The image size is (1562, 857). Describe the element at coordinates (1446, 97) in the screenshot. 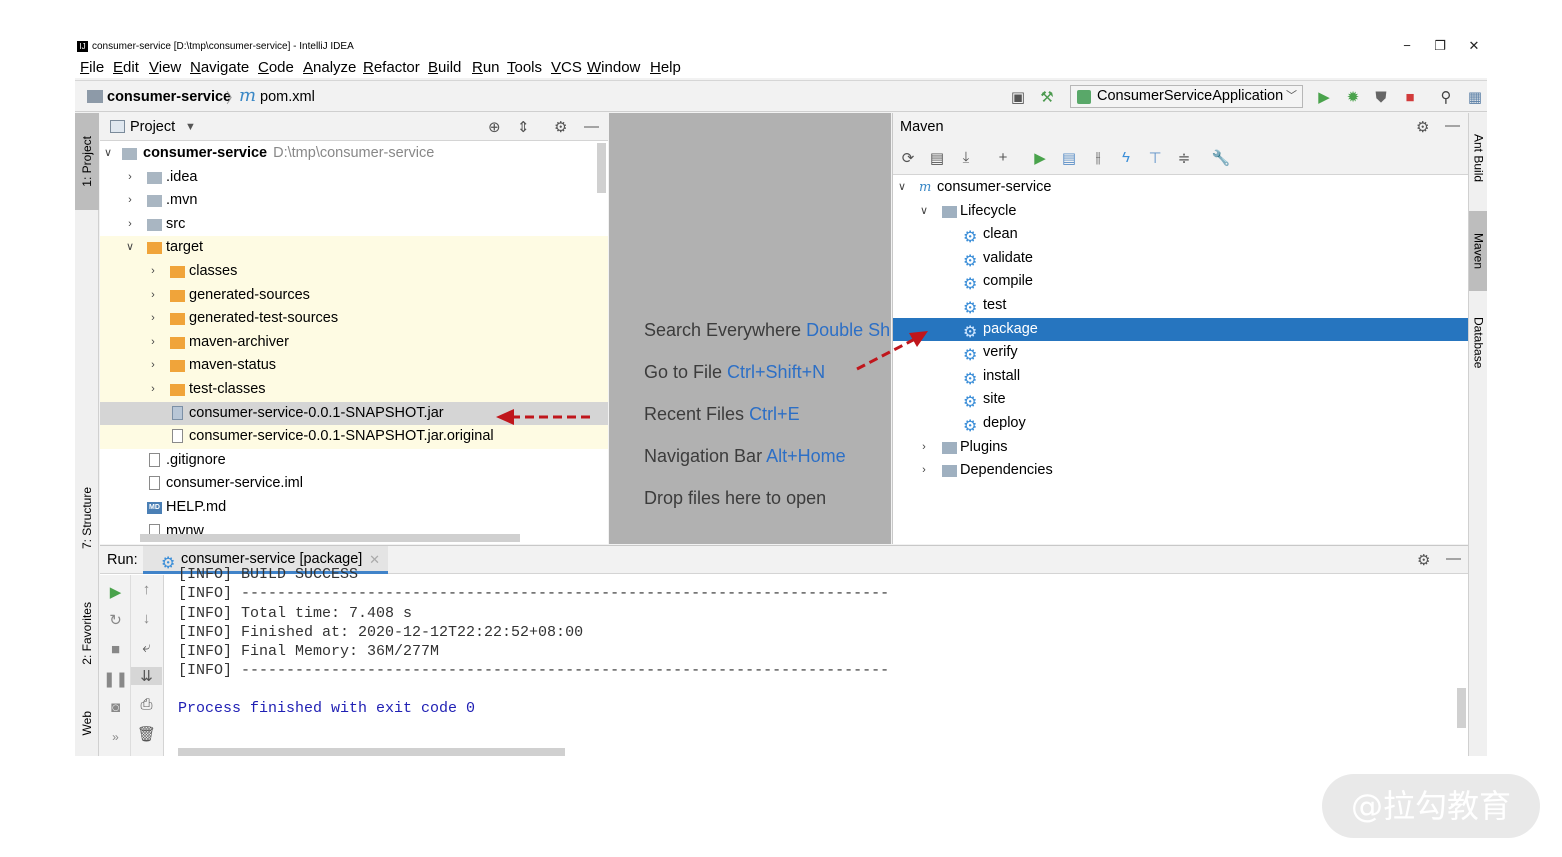

I see `search-icon: ⚲` at that location.